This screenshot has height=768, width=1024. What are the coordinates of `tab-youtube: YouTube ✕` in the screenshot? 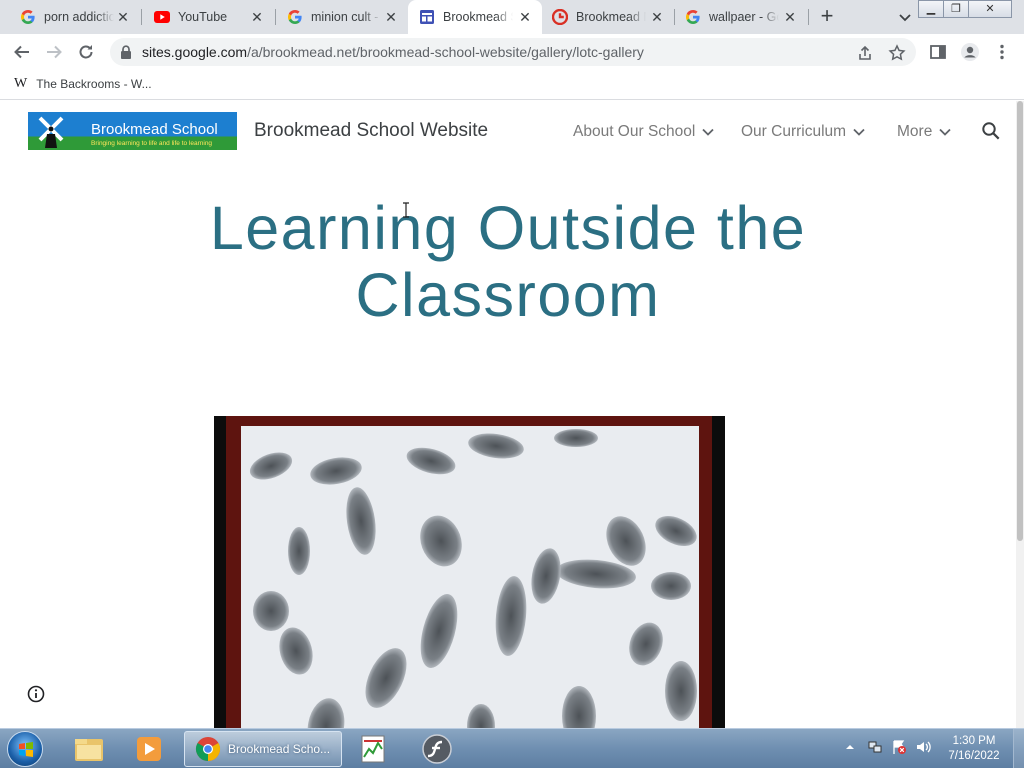 It's located at (208, 17).